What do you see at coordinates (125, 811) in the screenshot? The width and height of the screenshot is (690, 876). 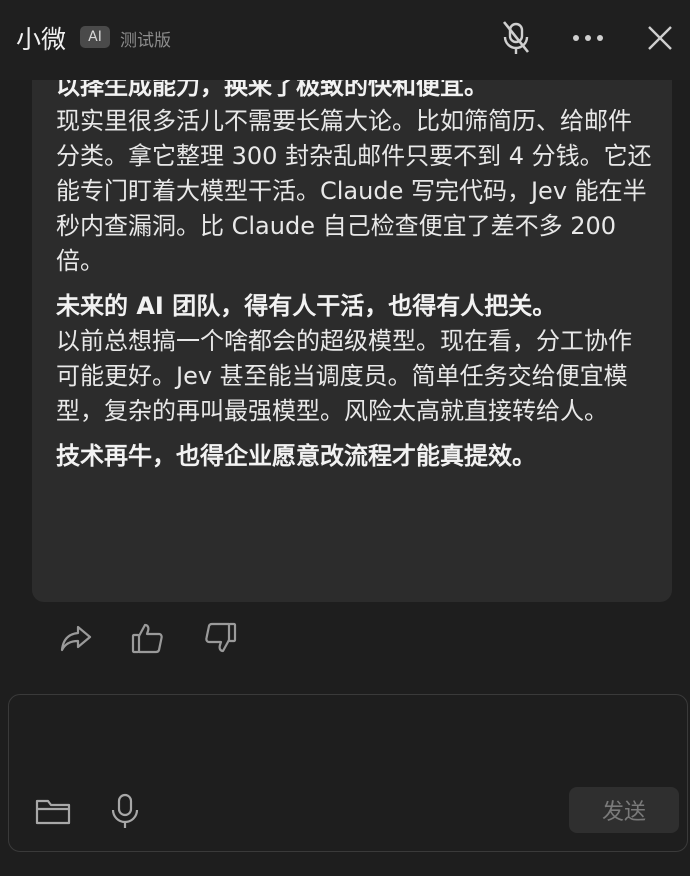 I see `microphone-icon` at bounding box center [125, 811].